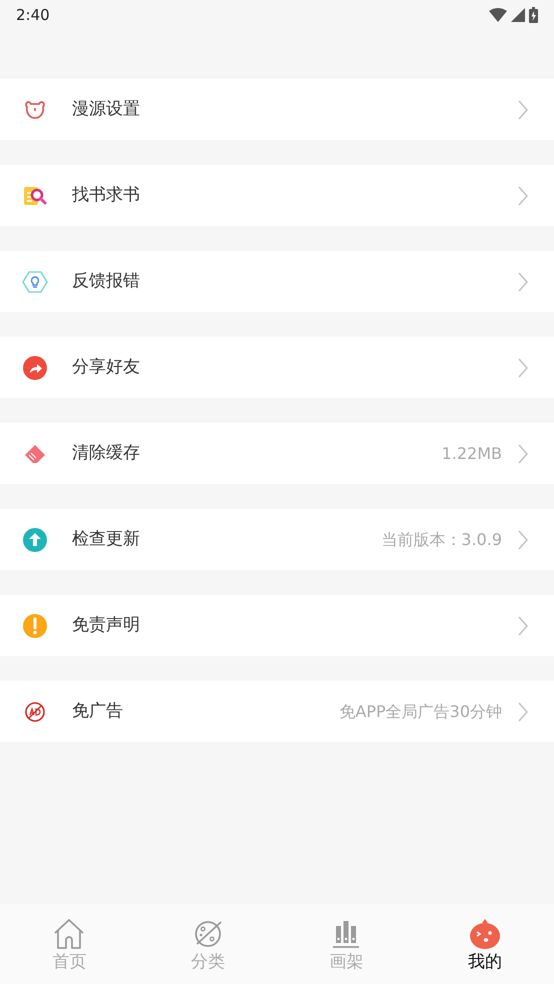 Image resolution: width=554 pixels, height=984 pixels. What do you see at coordinates (485, 934) in the screenshot?
I see `chick-mascot-icon` at bounding box center [485, 934].